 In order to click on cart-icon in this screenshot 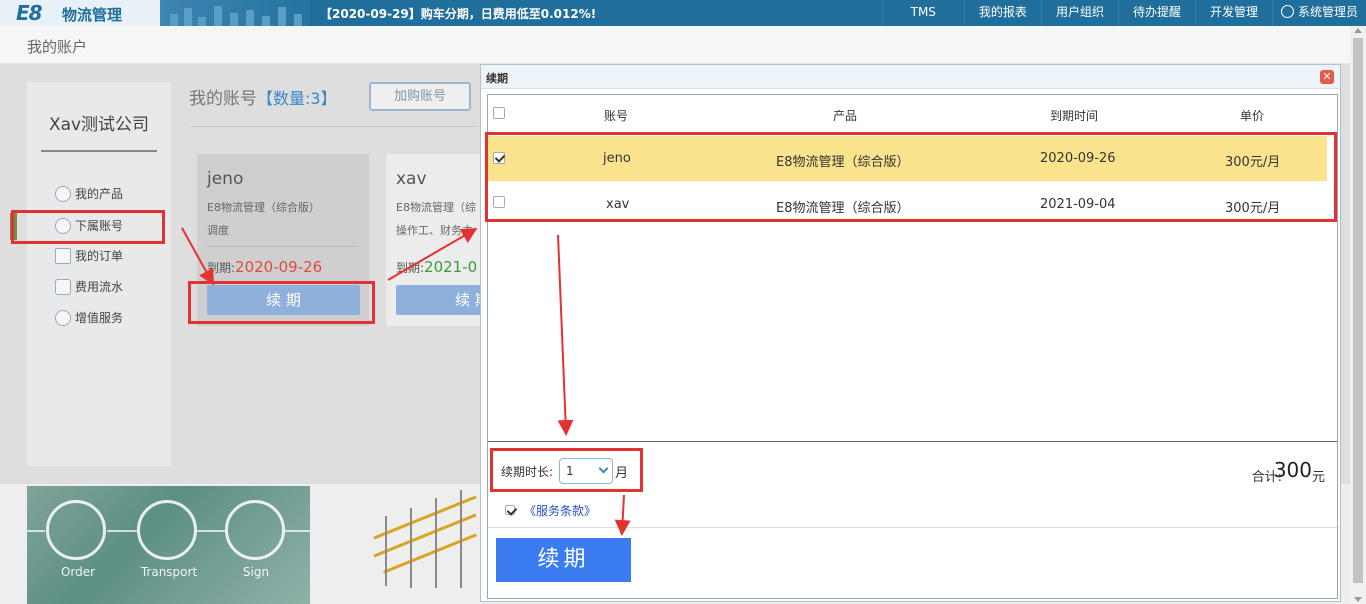, I will do `click(76, 530)`.